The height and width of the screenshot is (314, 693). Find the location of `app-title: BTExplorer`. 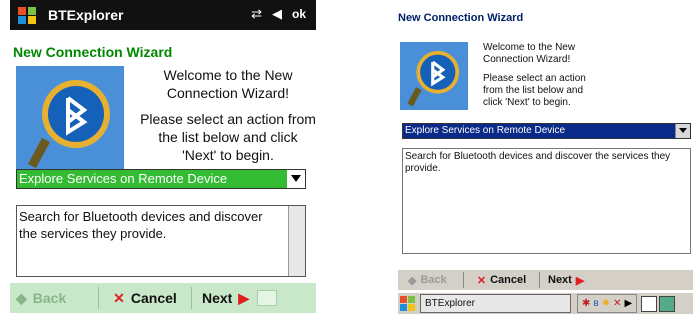

app-title: BTExplorer is located at coordinates (86, 15).